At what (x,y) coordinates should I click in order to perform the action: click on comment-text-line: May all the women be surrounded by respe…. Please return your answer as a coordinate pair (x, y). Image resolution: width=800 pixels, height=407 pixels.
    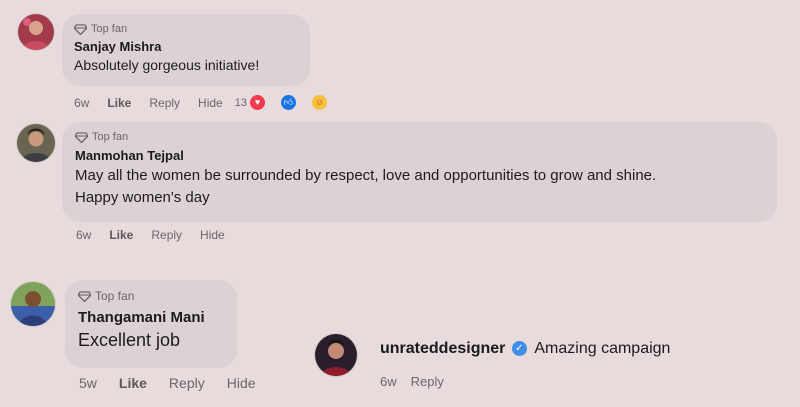
    Looking at the image, I should click on (366, 175).